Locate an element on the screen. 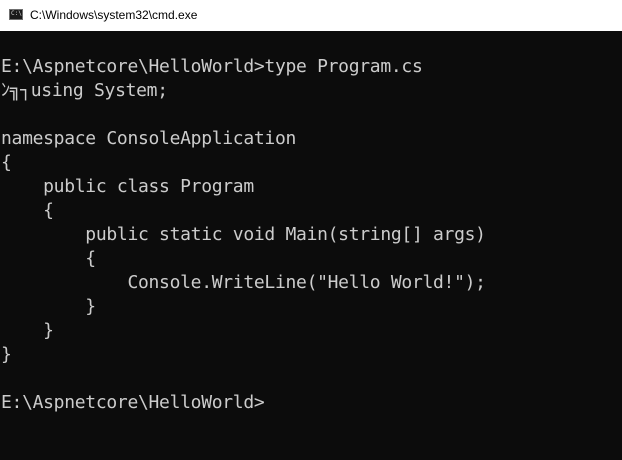  cmd-console-icon: C:\ is located at coordinates (16, 14).